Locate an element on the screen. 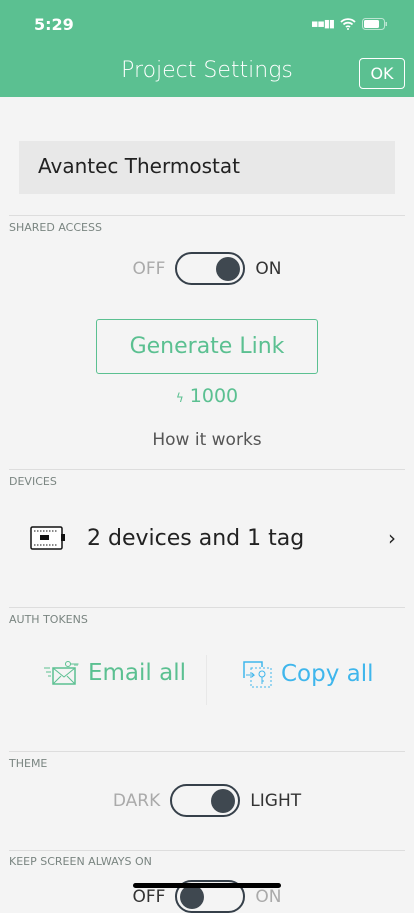 The image size is (414, 913). status-time: 5:29 is located at coordinates (54, 24).